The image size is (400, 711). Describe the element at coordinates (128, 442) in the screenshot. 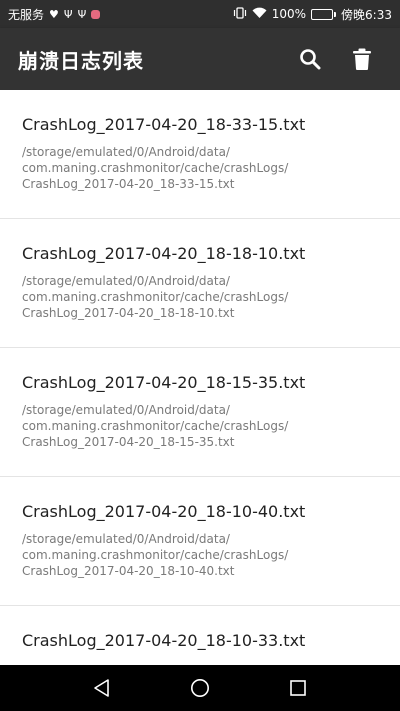

I see `log-file-path-line: CrashLog_2017-04-20_18-15-35.txt` at that location.